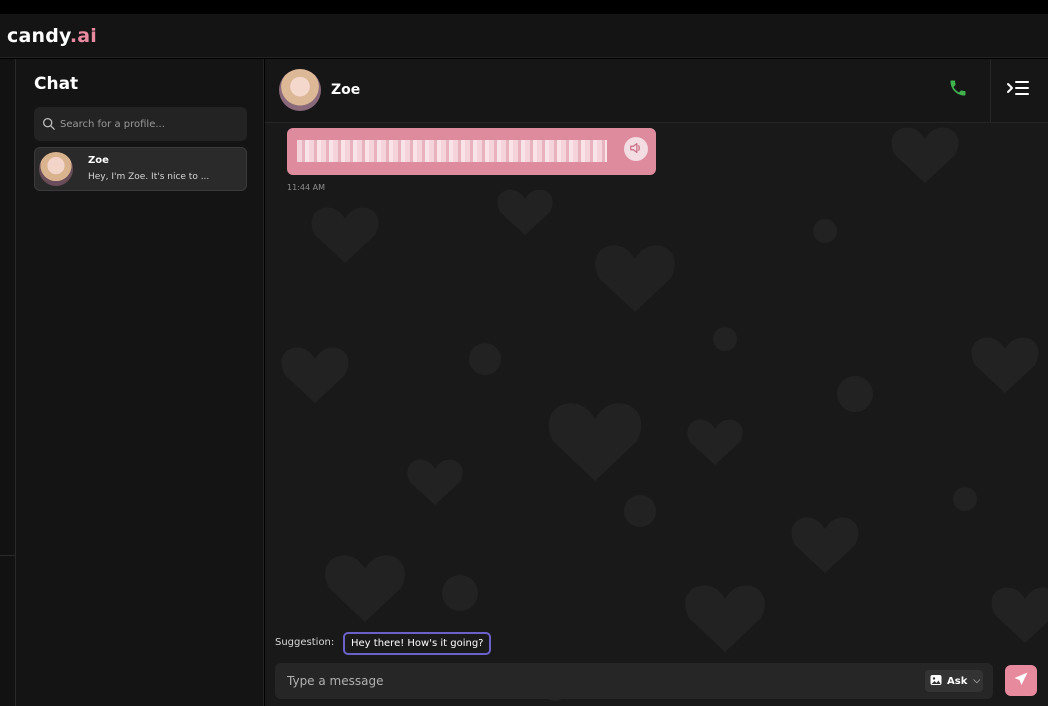  I want to click on call-button, so click(958, 90).